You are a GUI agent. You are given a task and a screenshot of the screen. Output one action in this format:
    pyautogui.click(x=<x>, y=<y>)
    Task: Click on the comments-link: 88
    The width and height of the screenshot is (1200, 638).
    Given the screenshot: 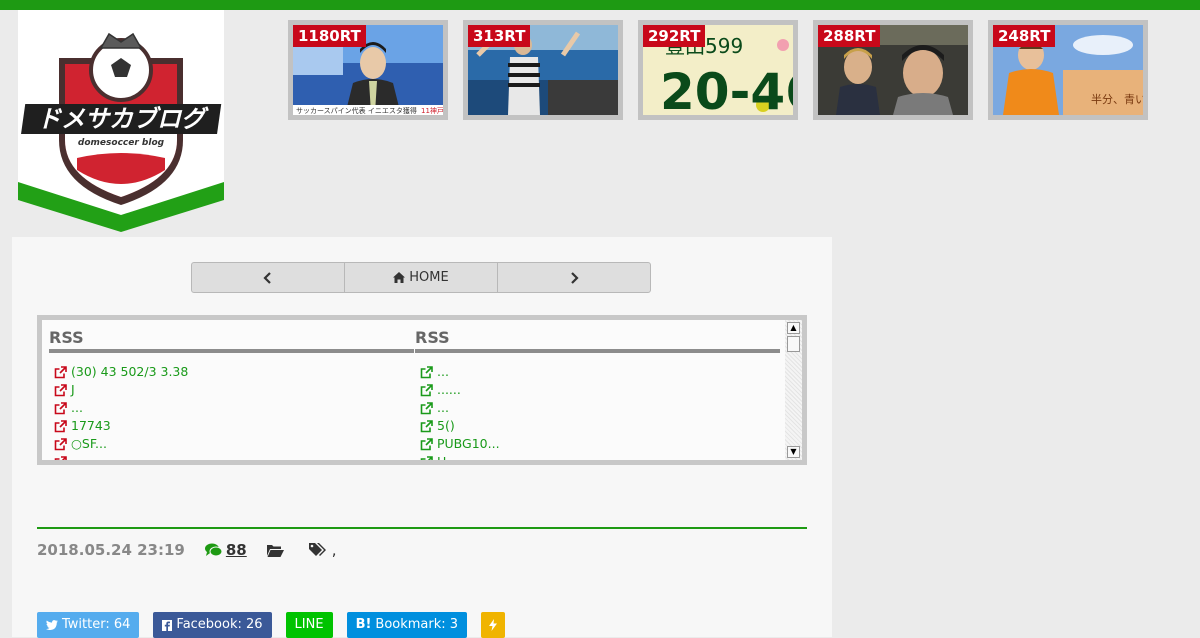 What is the action you would take?
    pyautogui.click(x=225, y=550)
    